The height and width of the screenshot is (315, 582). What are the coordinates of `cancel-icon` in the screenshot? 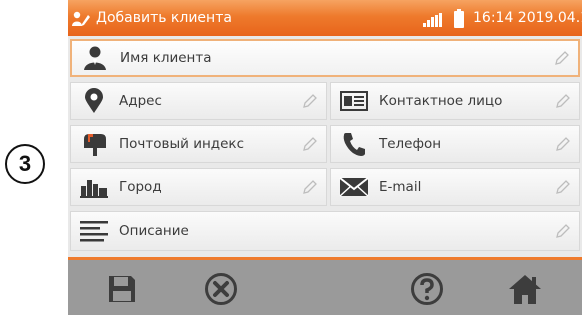 It's located at (221, 289).